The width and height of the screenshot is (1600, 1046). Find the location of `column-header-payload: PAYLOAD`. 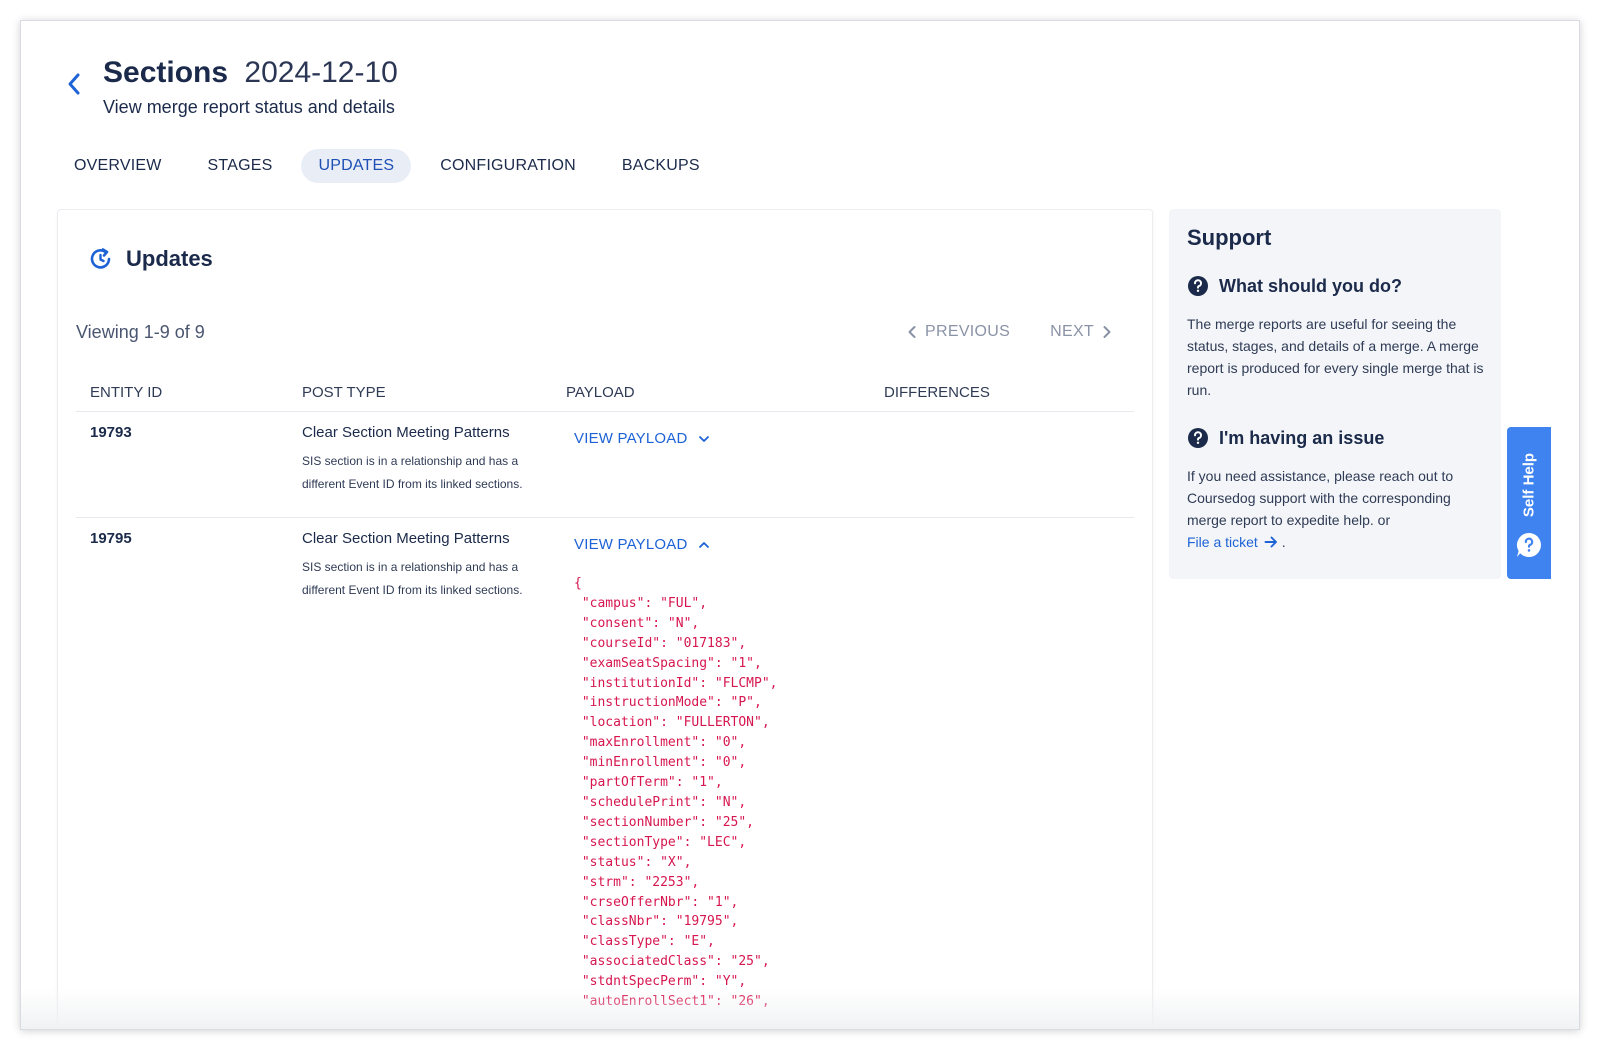

column-header-payload: PAYLOAD is located at coordinates (600, 392).